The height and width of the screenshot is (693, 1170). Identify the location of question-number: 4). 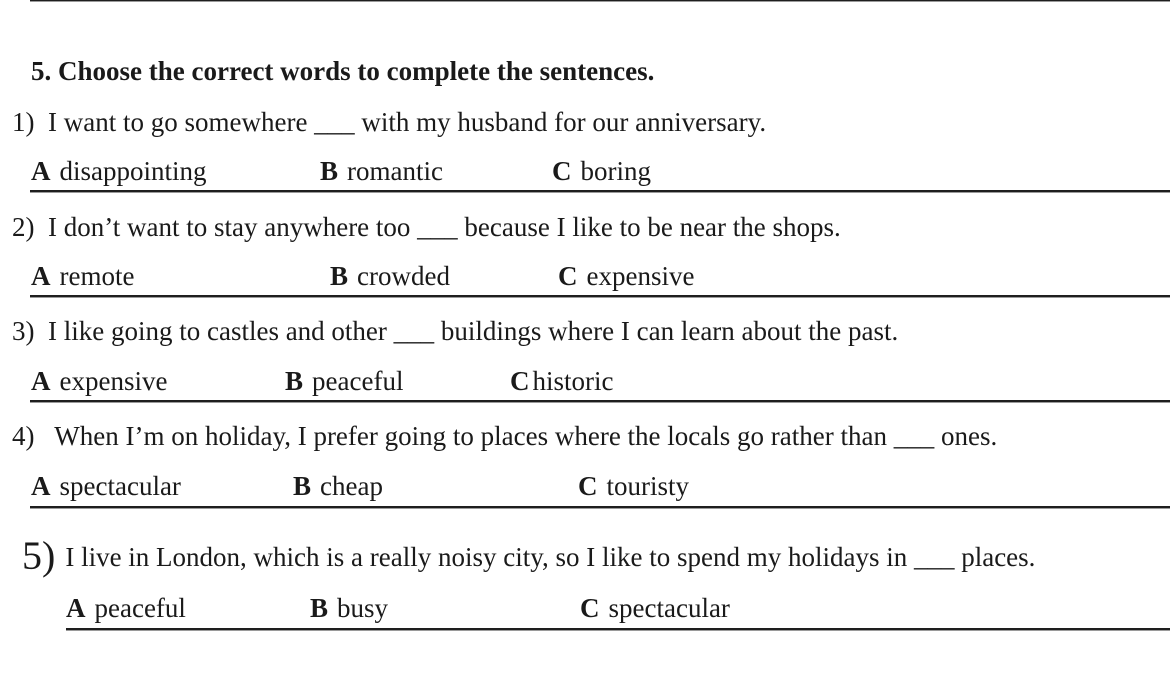
(23, 436).